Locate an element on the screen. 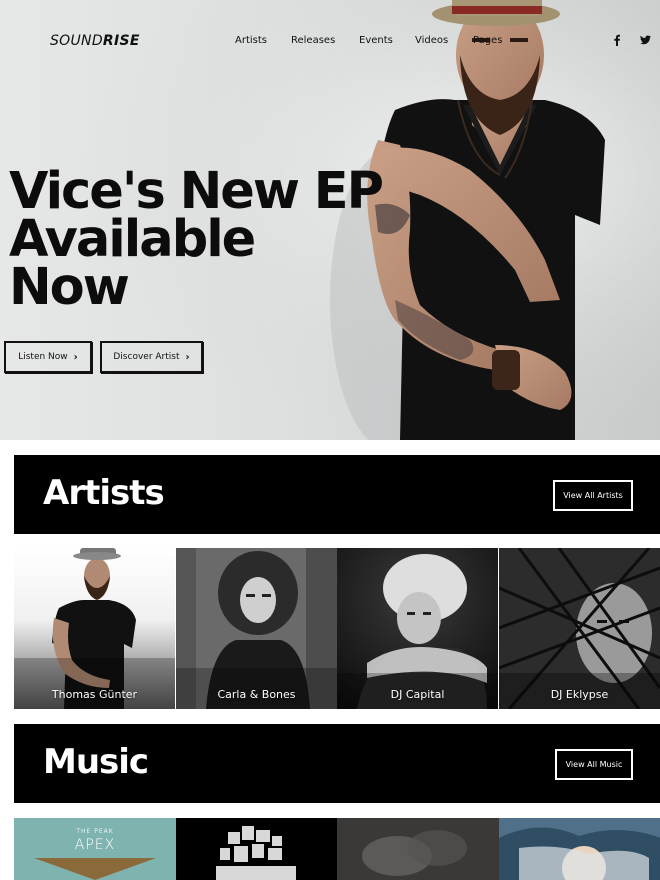 This screenshot has height=880, width=660. artist-card: DJ Capital is located at coordinates (417, 628).